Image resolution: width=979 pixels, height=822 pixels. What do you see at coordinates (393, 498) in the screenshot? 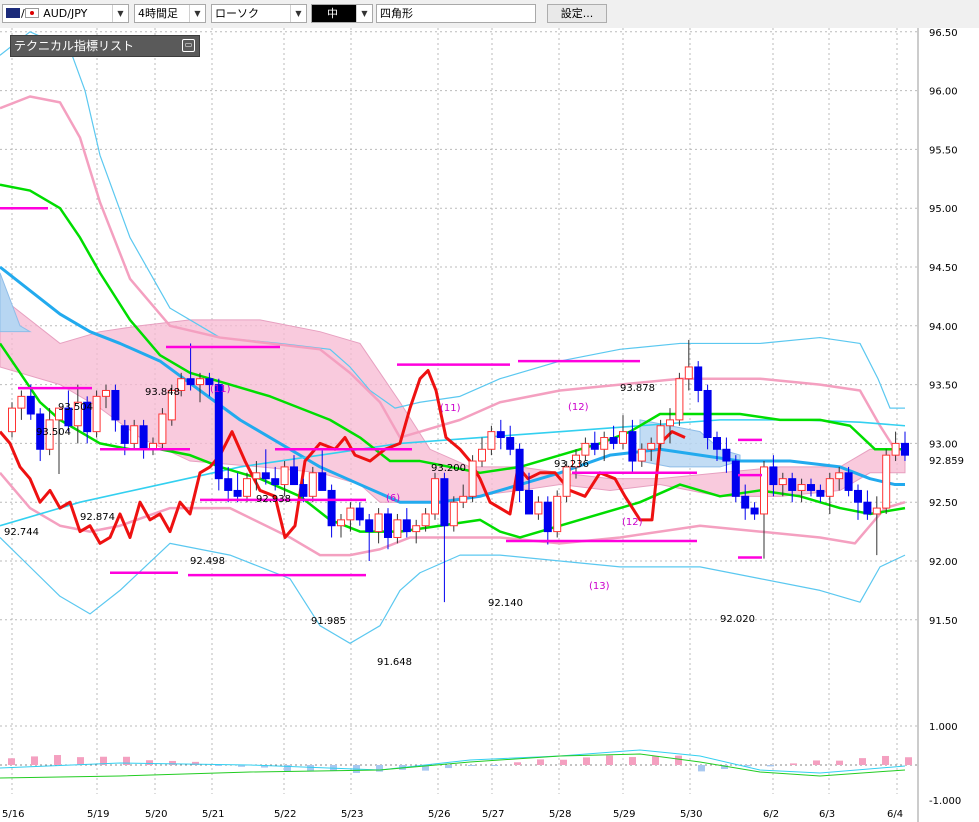
I see `count-label: (6)` at bounding box center [393, 498].